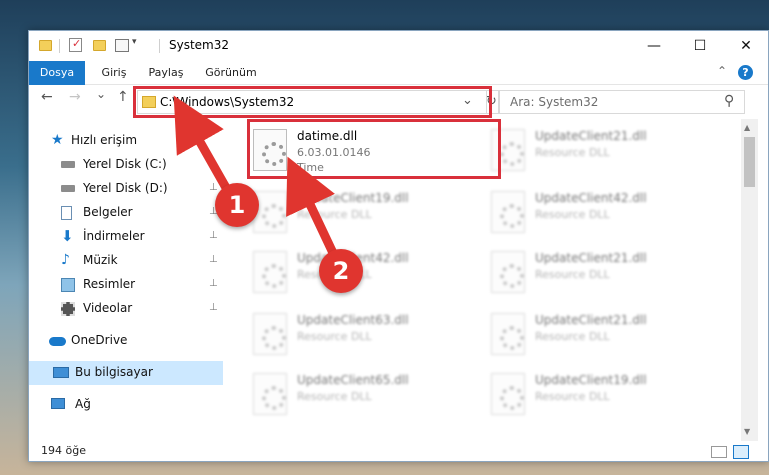 The image size is (769, 475). What do you see at coordinates (312, 207) in the screenshot?
I see `arrow-to-file` at bounding box center [312, 207].